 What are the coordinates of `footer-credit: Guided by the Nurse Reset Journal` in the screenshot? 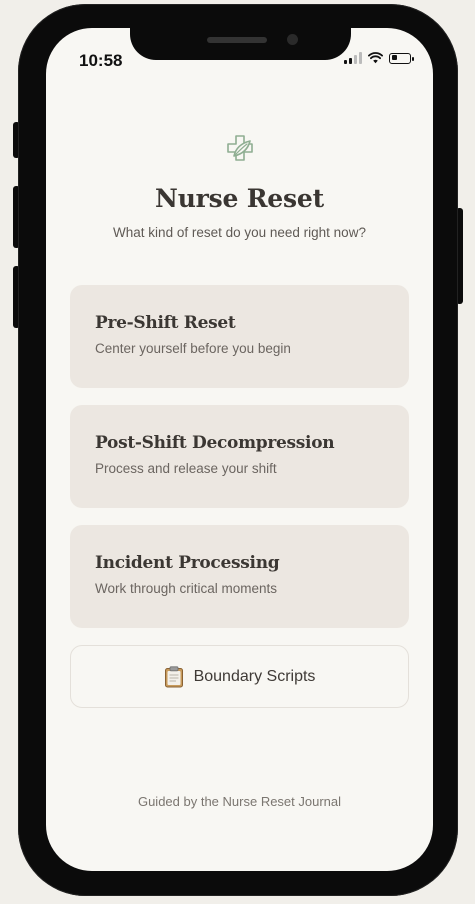 It's located at (239, 801).